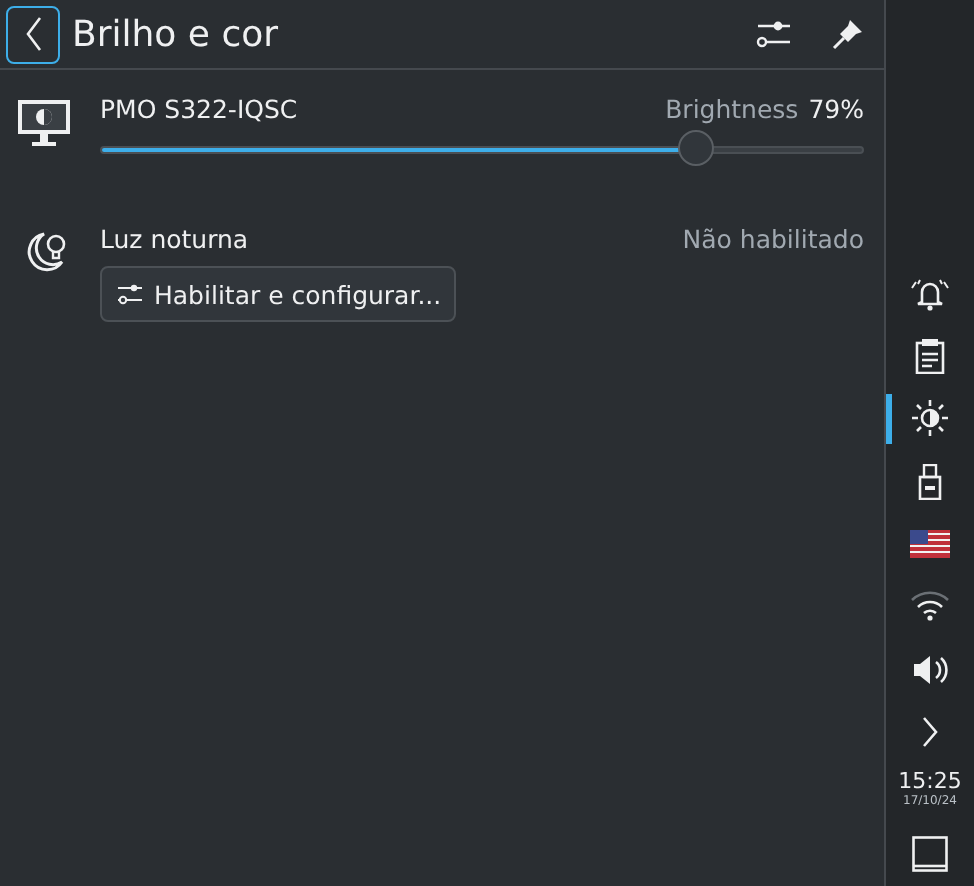  I want to click on back-icon, so click(33, 34).